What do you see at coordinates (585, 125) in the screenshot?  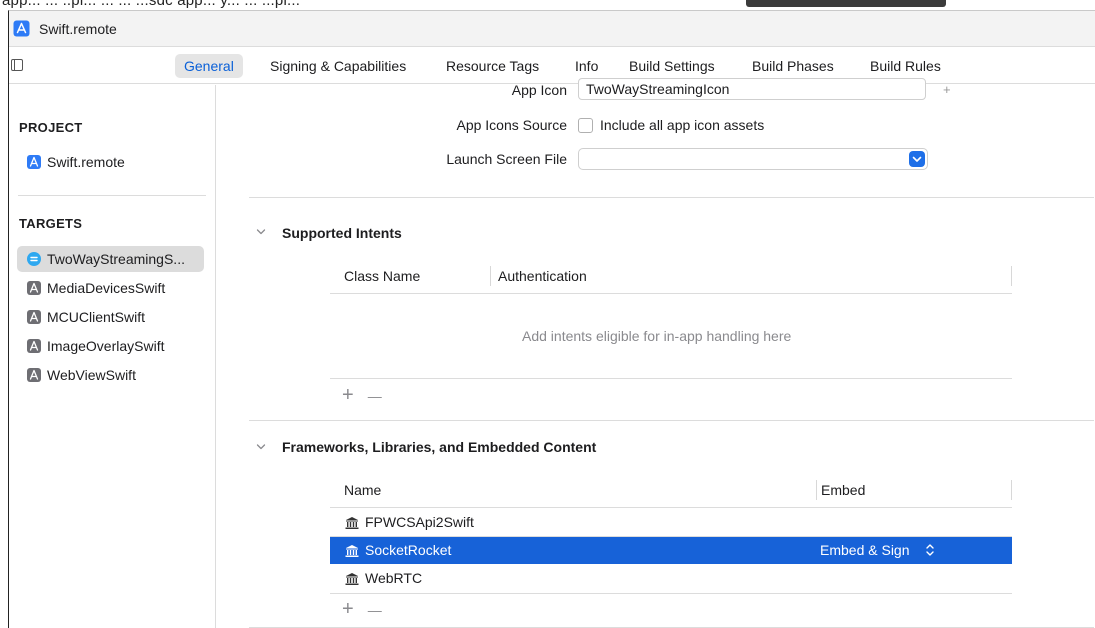 I see `include-all-icons-checkbox` at bounding box center [585, 125].